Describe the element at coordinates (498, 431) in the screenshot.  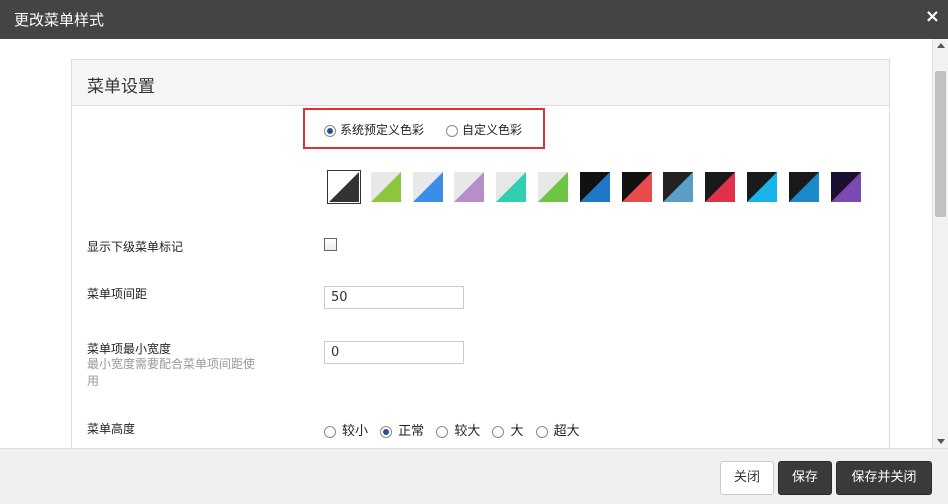
I see `radio-height-large` at that location.